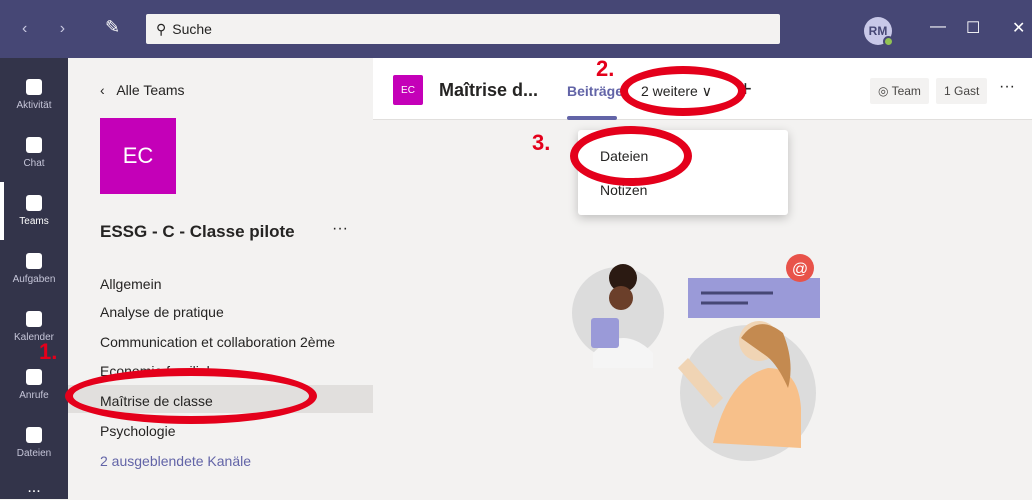 This screenshot has height=500, width=1032. What do you see at coordinates (1018, 28) in the screenshot?
I see `close-button: ✕` at bounding box center [1018, 28].